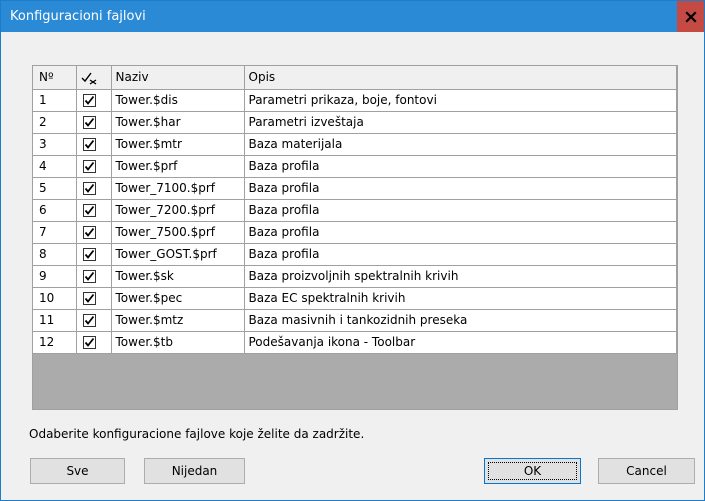 The width and height of the screenshot is (705, 501). I want to click on column-header-description: Opis, so click(460, 78).